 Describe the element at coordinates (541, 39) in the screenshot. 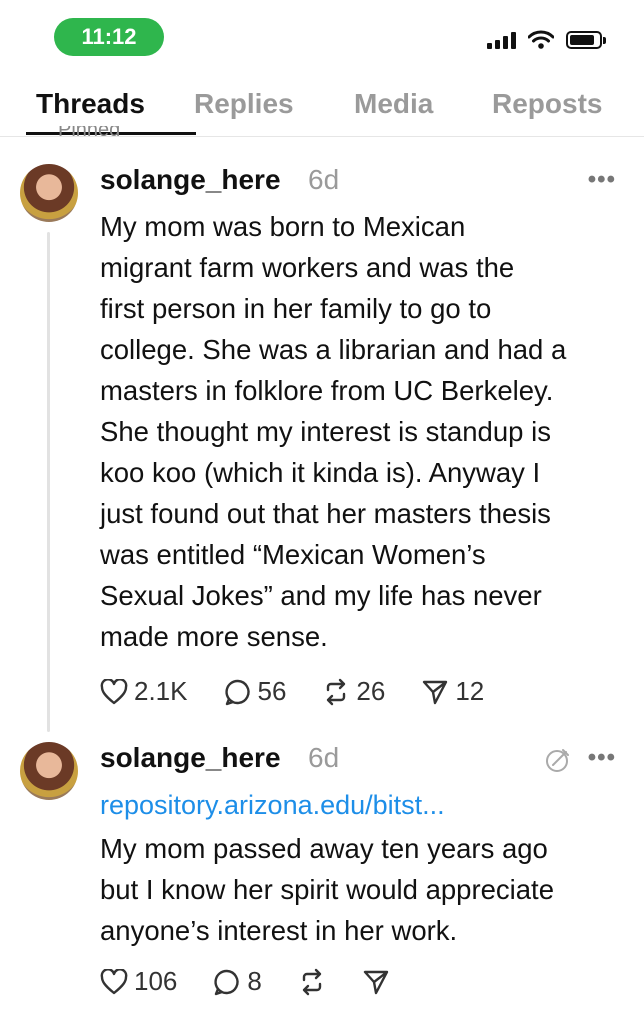

I see `wifi-icon` at that location.